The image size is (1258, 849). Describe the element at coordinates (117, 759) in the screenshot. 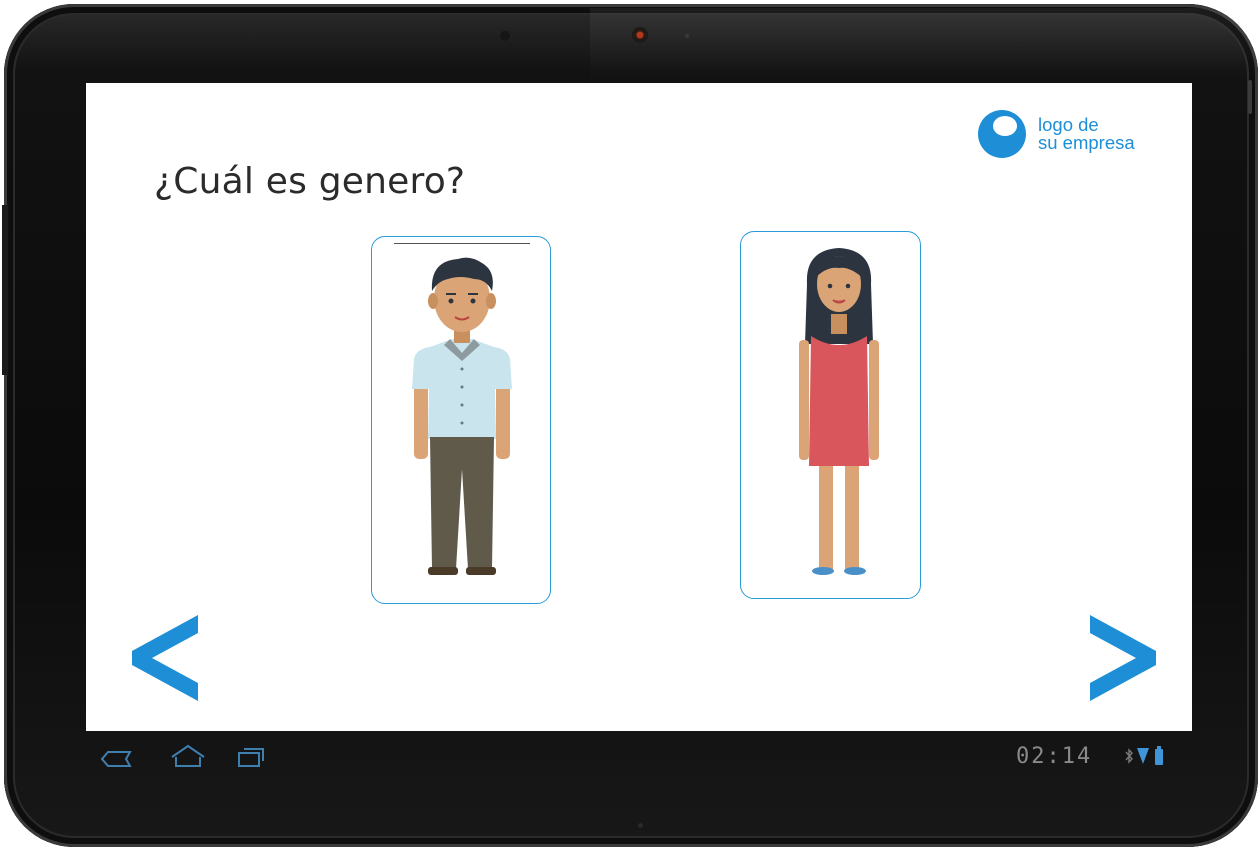

I see `back-icon` at that location.